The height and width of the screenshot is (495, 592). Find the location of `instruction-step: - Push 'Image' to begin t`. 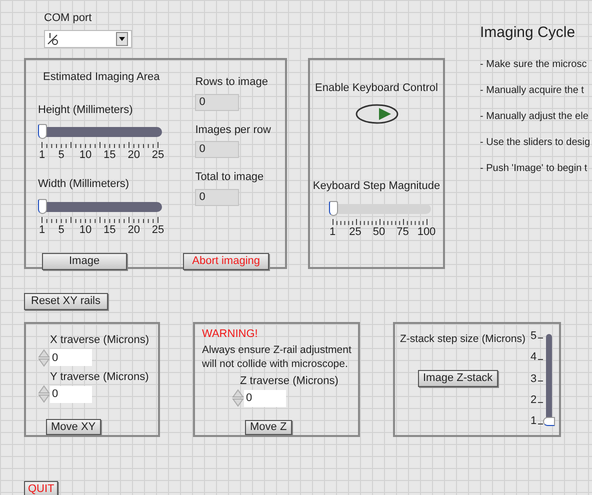

instruction-step: - Push 'Image' to begin t is located at coordinates (535, 168).